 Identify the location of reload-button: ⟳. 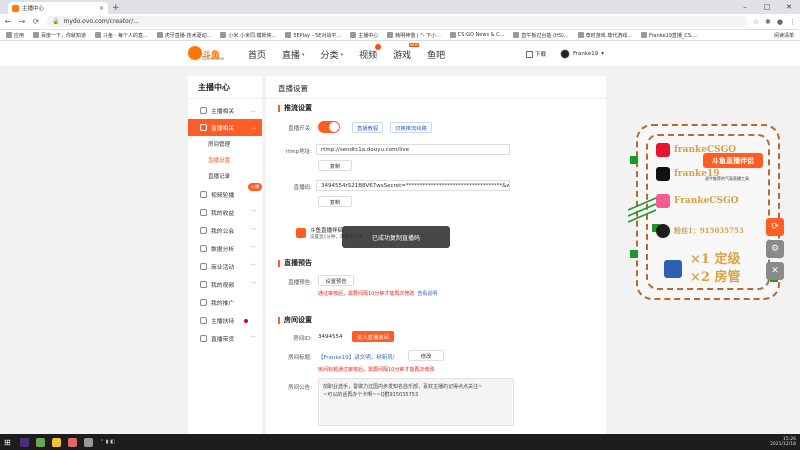
(36, 21).